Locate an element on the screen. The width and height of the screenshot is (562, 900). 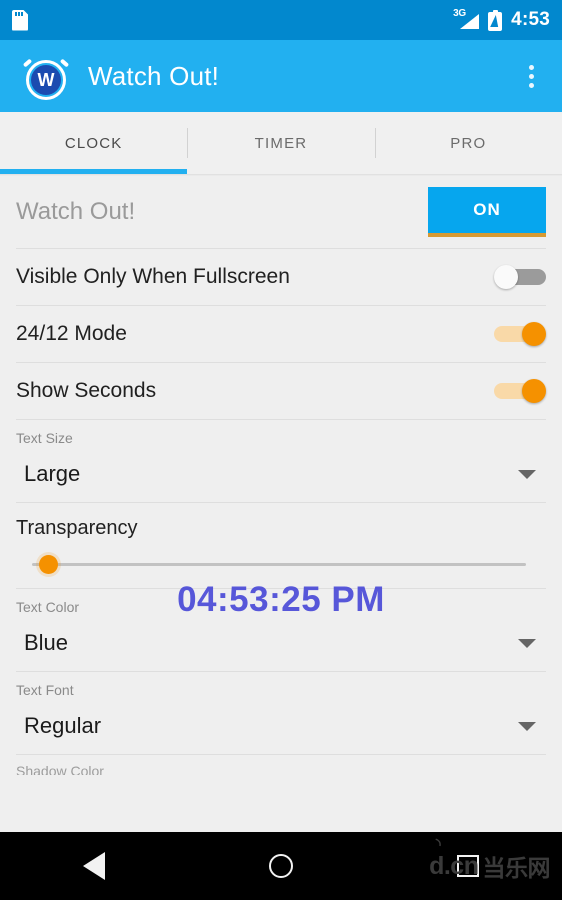
tab-clock-label: CLOCK is located at coordinates (93, 143).